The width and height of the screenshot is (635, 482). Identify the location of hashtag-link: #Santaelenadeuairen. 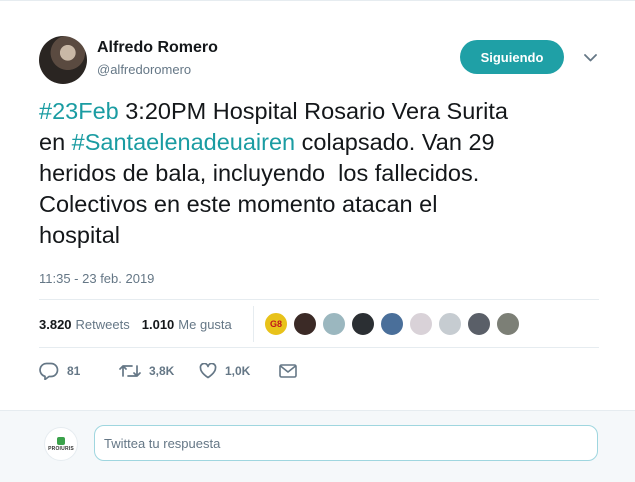
(183, 142).